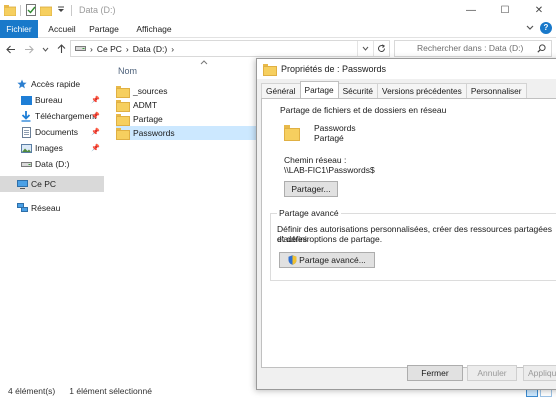 The image size is (556, 400). Describe the element at coordinates (539, 10) in the screenshot. I see `close-button: ✕` at that location.